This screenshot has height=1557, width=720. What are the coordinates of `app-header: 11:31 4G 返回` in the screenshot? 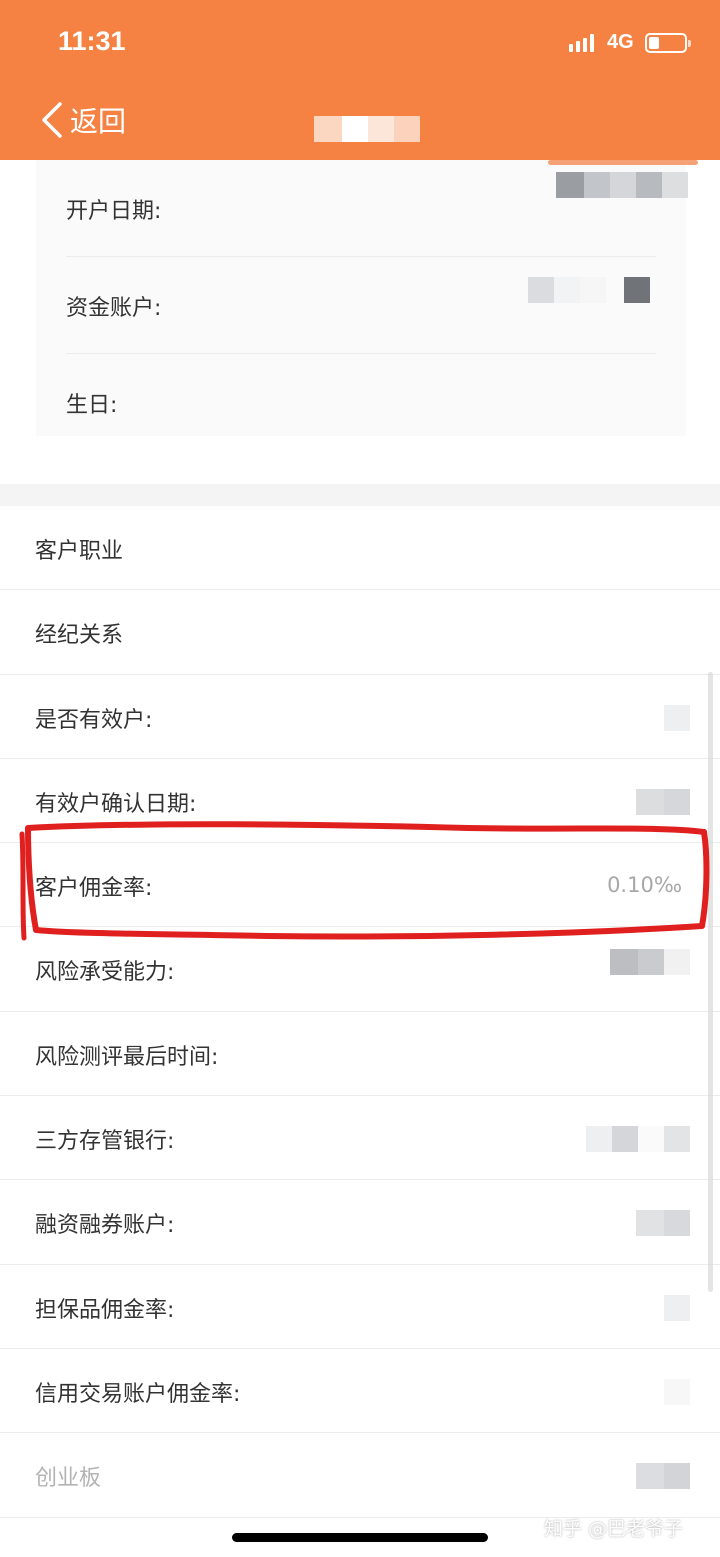 It's located at (360, 80).